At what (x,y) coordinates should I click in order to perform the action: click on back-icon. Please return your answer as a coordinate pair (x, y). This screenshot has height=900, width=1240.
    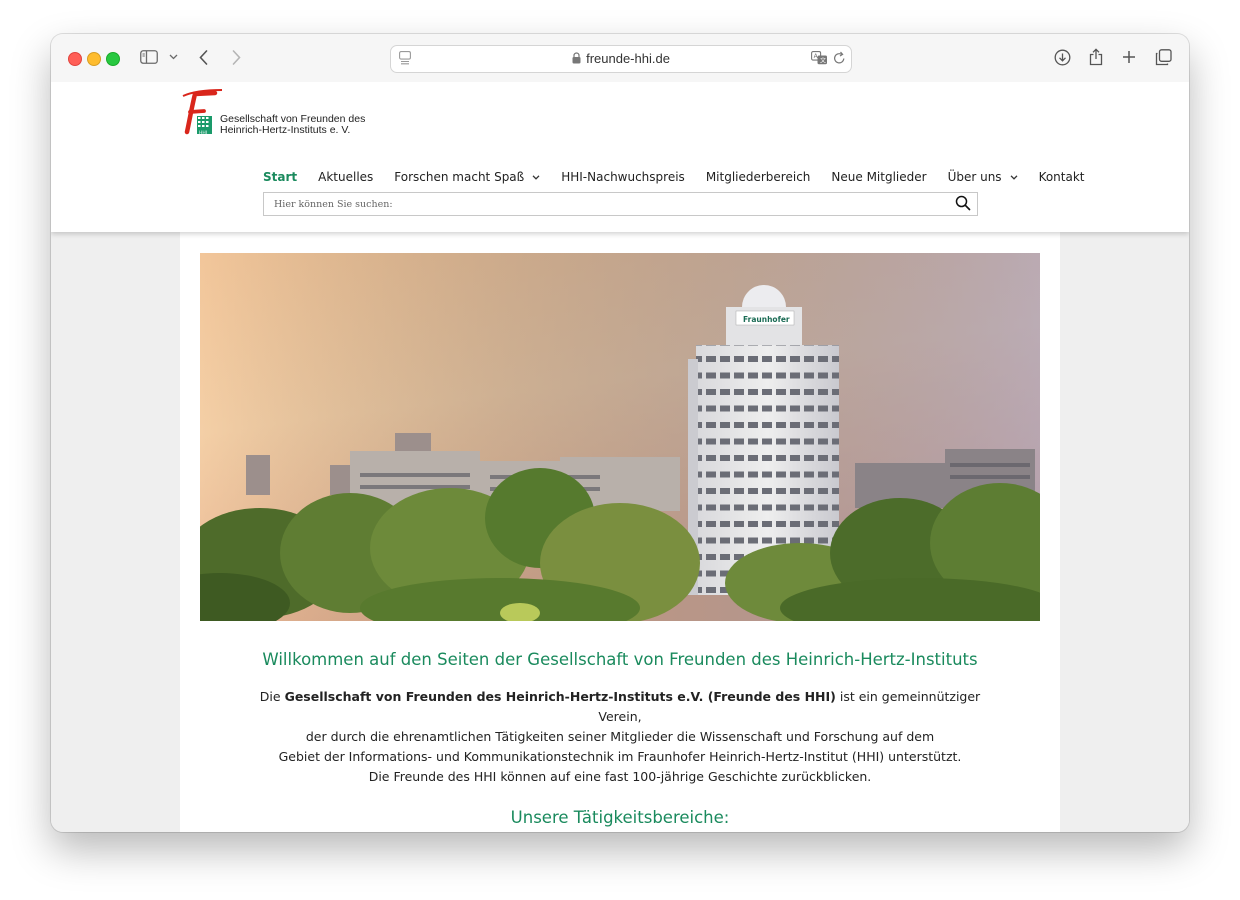
    Looking at the image, I should click on (203, 57).